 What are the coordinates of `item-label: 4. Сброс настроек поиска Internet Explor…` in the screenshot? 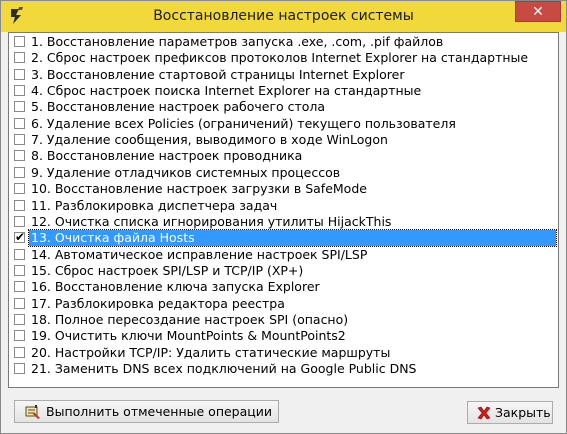 It's located at (226, 91).